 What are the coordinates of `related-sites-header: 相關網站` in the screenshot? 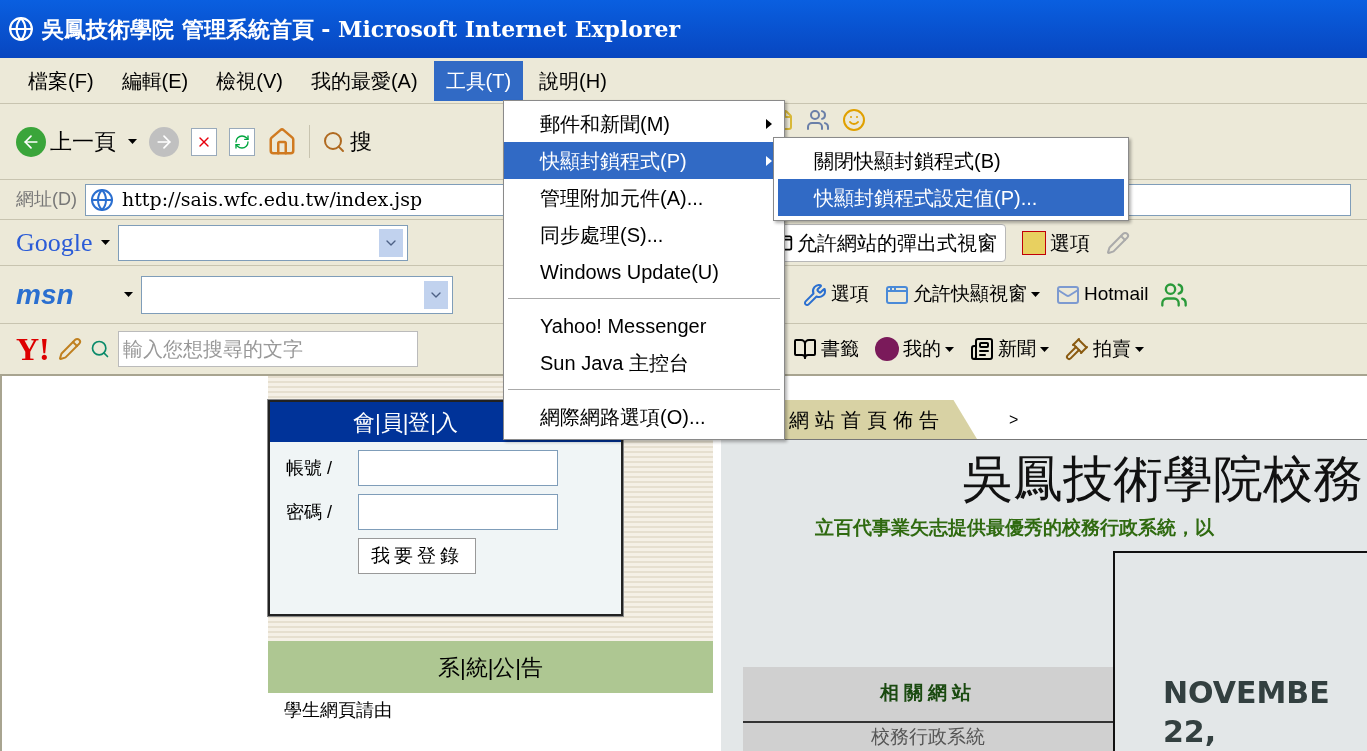 It's located at (928, 694).